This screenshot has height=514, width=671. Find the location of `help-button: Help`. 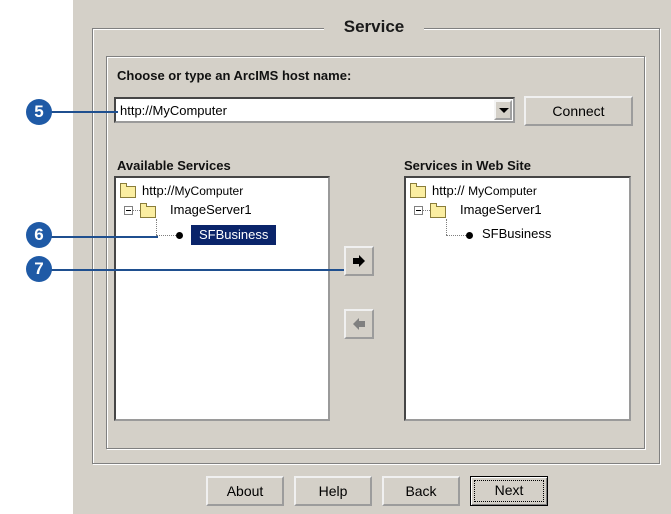

help-button: Help is located at coordinates (333, 491).